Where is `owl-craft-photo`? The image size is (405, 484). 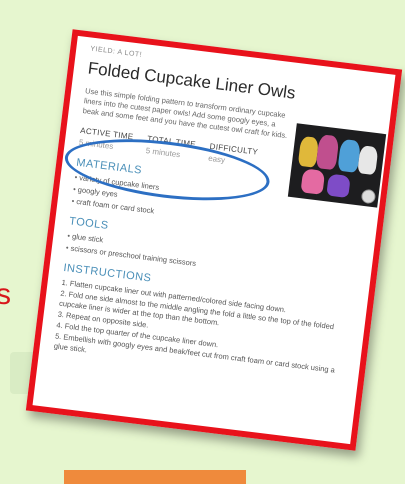
owl-craft-photo is located at coordinates (337, 165).